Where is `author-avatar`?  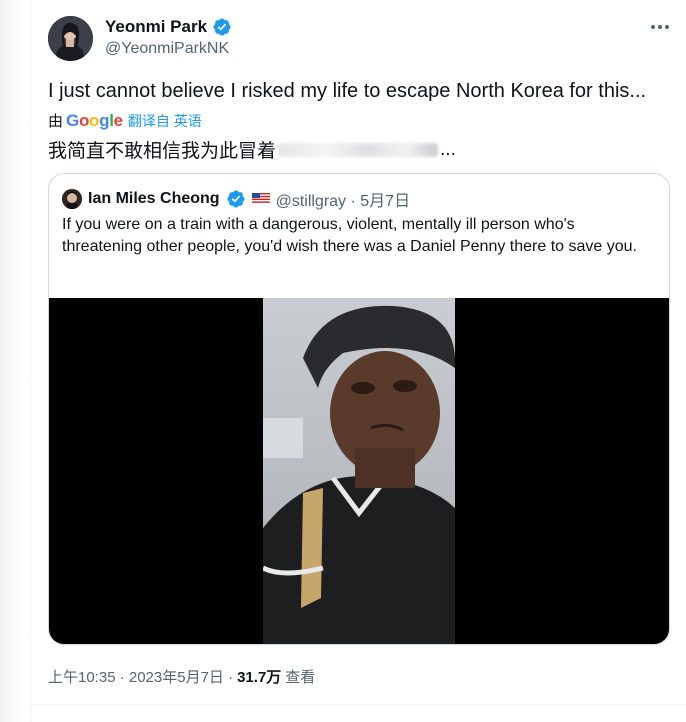
author-avatar is located at coordinates (70, 38).